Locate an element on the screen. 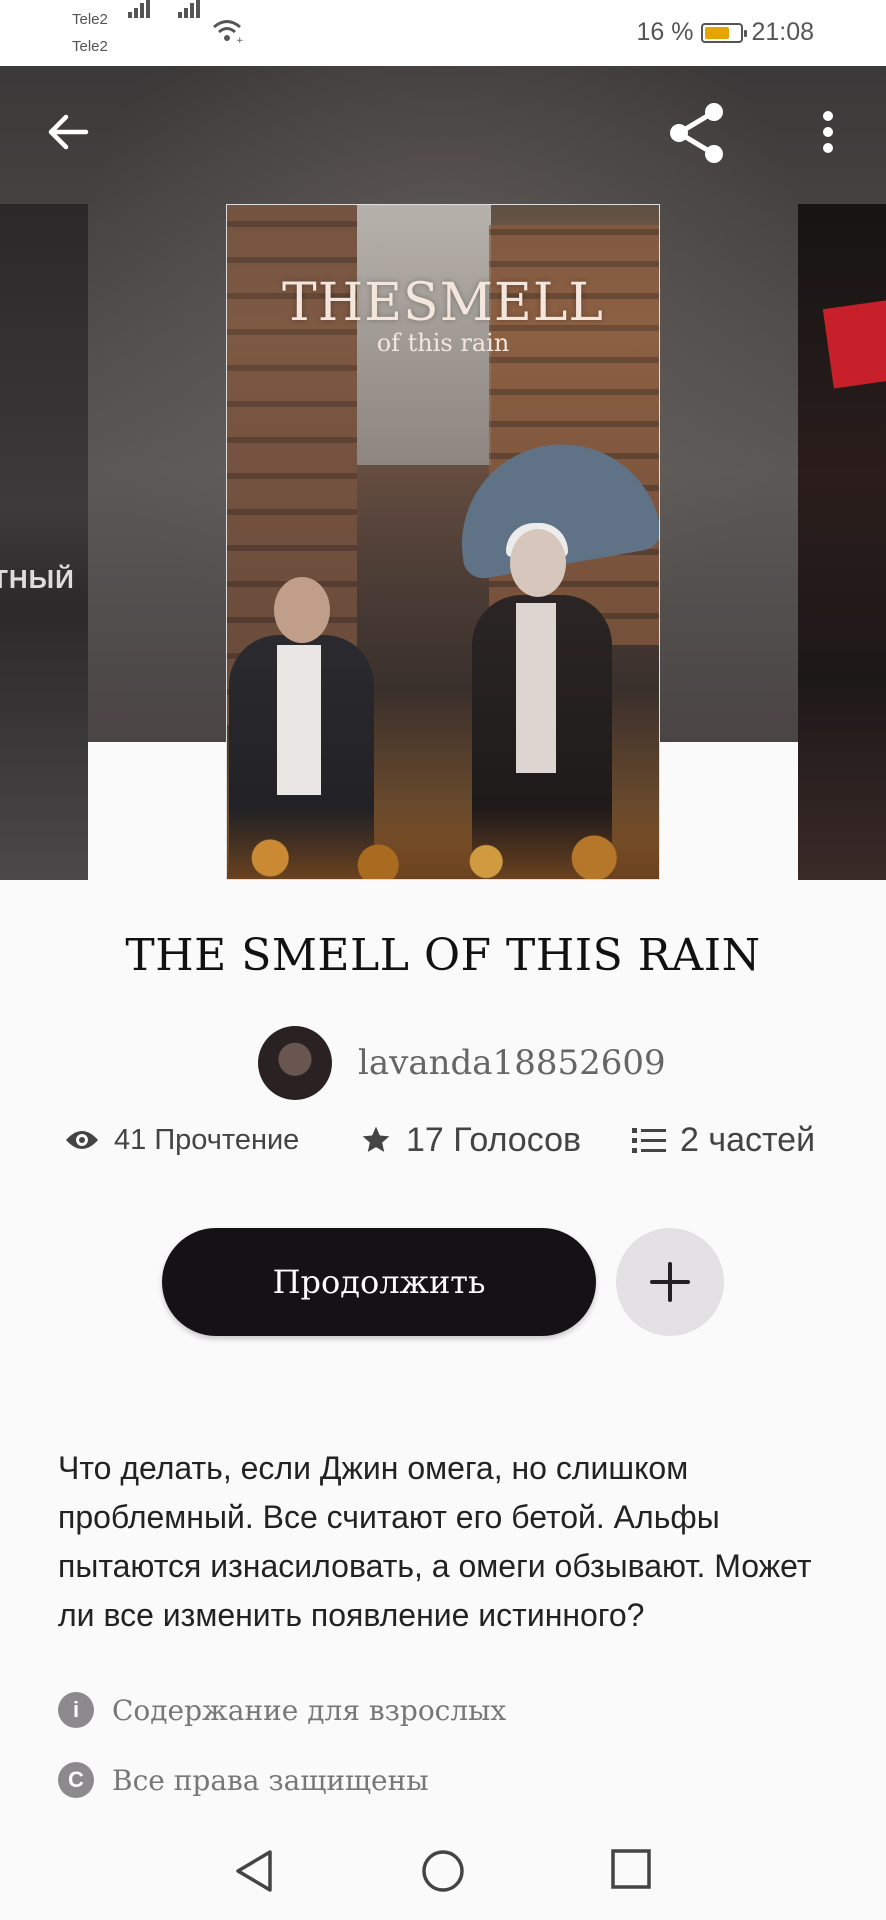 Image resolution: width=886 pixels, height=1920 pixels. battery-icon is located at coordinates (724, 32).